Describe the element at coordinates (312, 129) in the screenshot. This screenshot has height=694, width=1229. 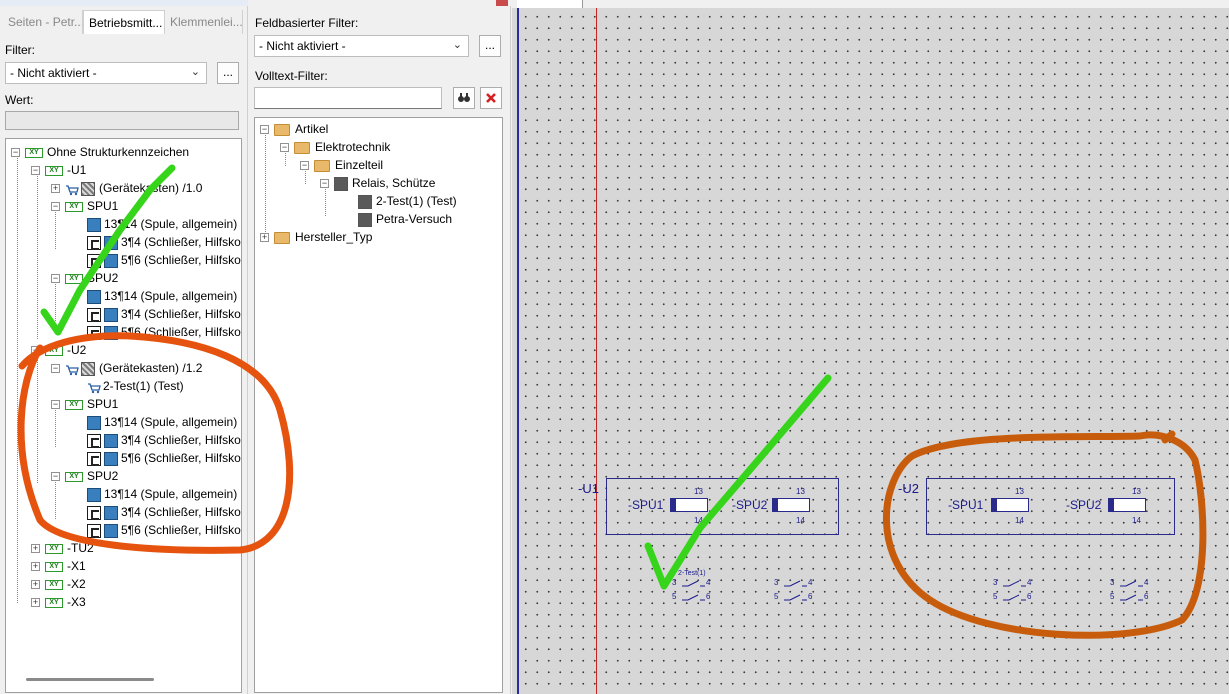
I see `tree-item-label: Artikel` at that location.